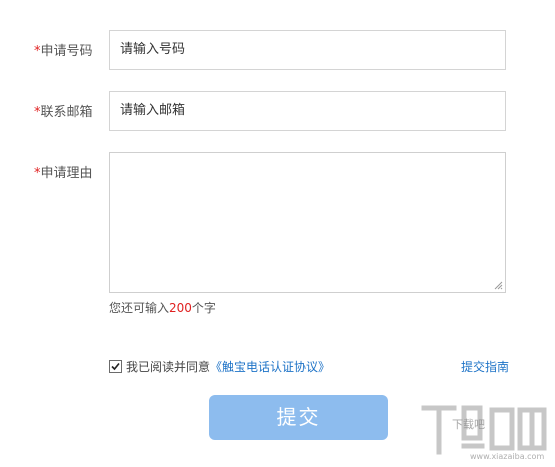  I want to click on reason-label-text: 申请理由, so click(66, 173).